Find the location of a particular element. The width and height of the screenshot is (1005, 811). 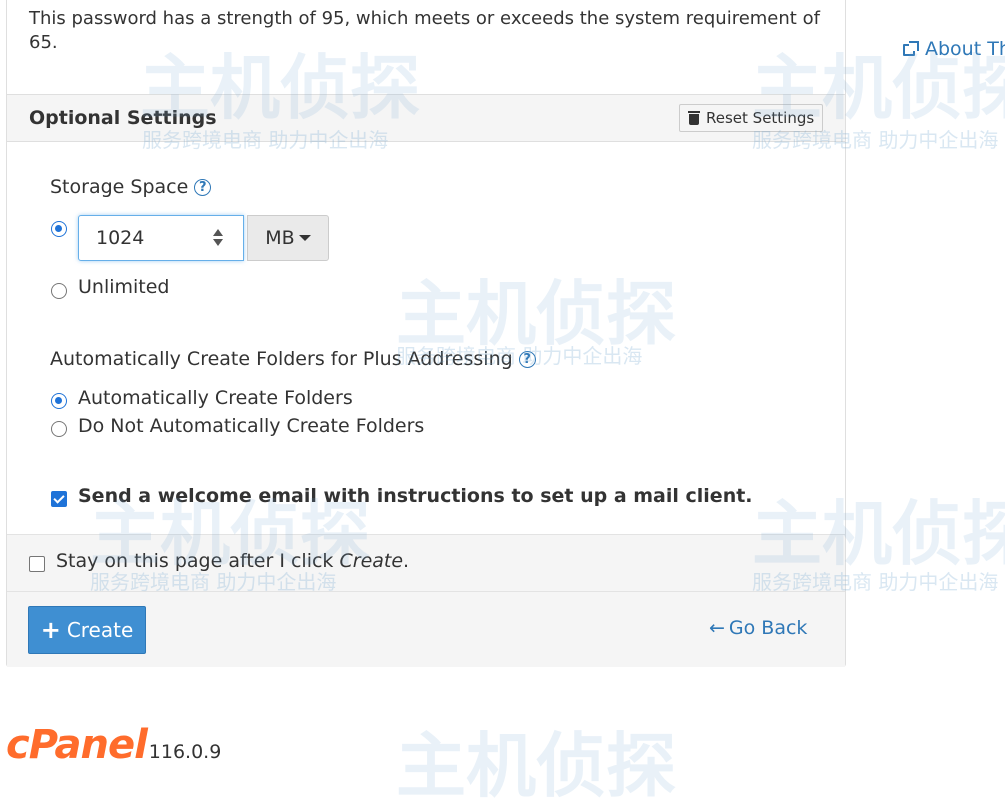

watermark: 主机侦探 is located at coordinates (536, 766).